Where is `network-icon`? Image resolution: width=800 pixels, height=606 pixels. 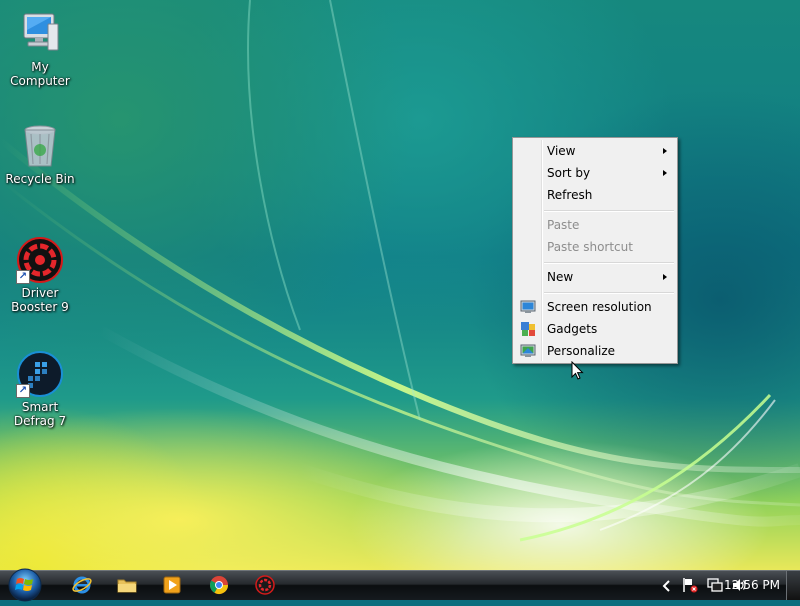 network-icon is located at coordinates (715, 585).